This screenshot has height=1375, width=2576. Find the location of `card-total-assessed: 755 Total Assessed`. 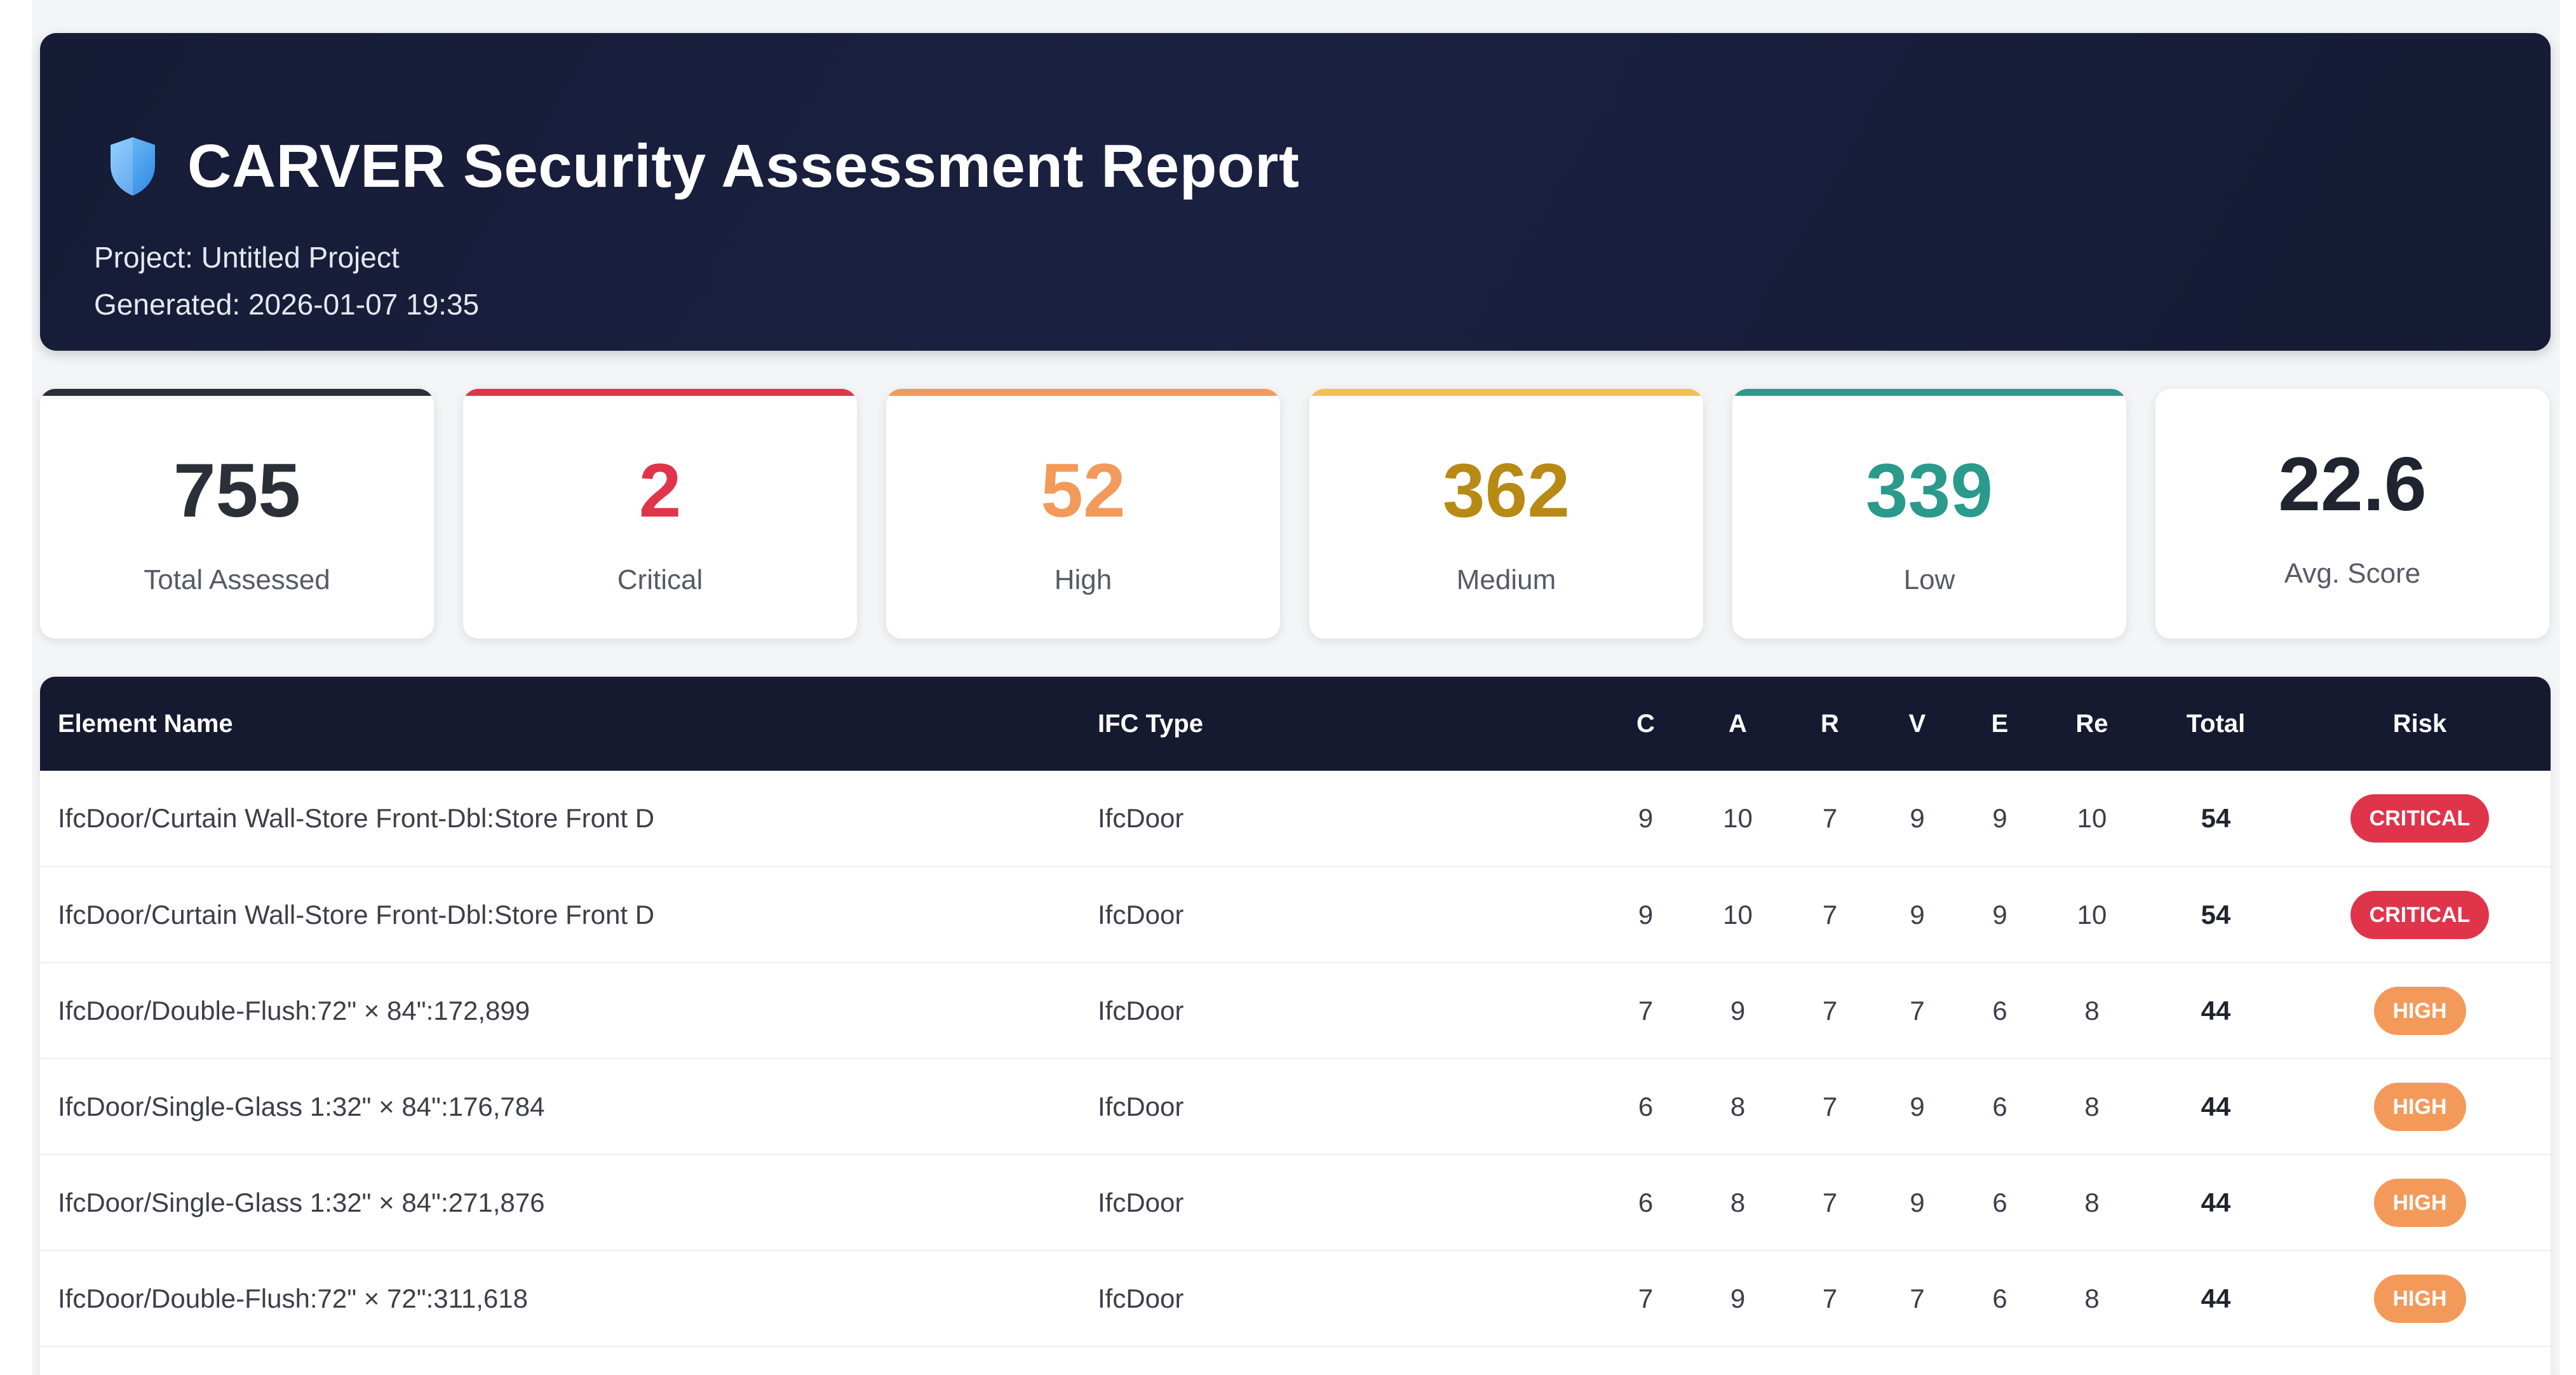

card-total-assessed: 755 Total Assessed is located at coordinates (237, 514).